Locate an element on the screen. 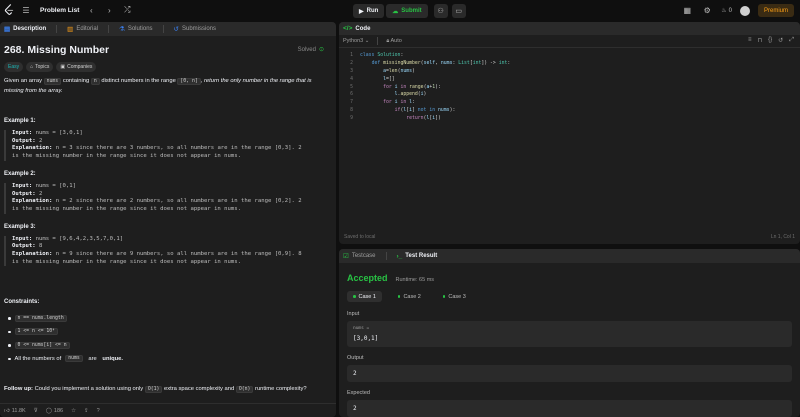 The height and width of the screenshot is (417, 800). engagement-bar: 👍︎ 11.8K ⊽ ◯ 186 ☆ ⇪ ? is located at coordinates (168, 410).